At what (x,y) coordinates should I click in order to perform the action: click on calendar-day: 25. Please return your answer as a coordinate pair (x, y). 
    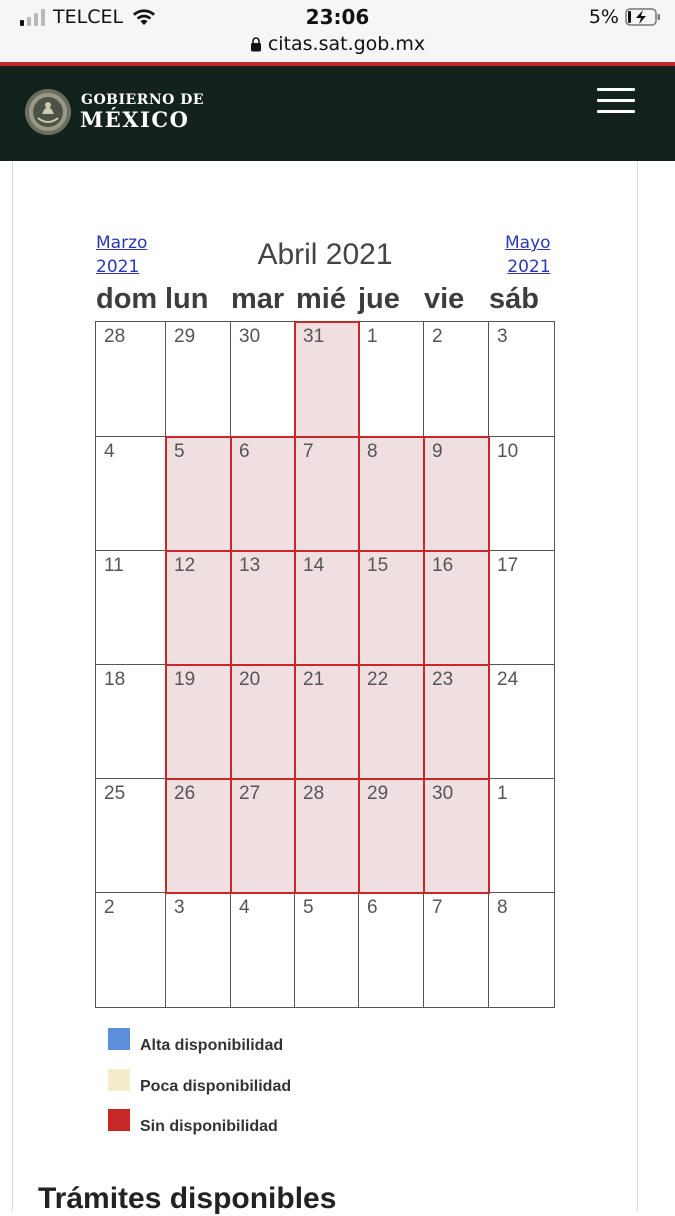
    Looking at the image, I should click on (130, 835).